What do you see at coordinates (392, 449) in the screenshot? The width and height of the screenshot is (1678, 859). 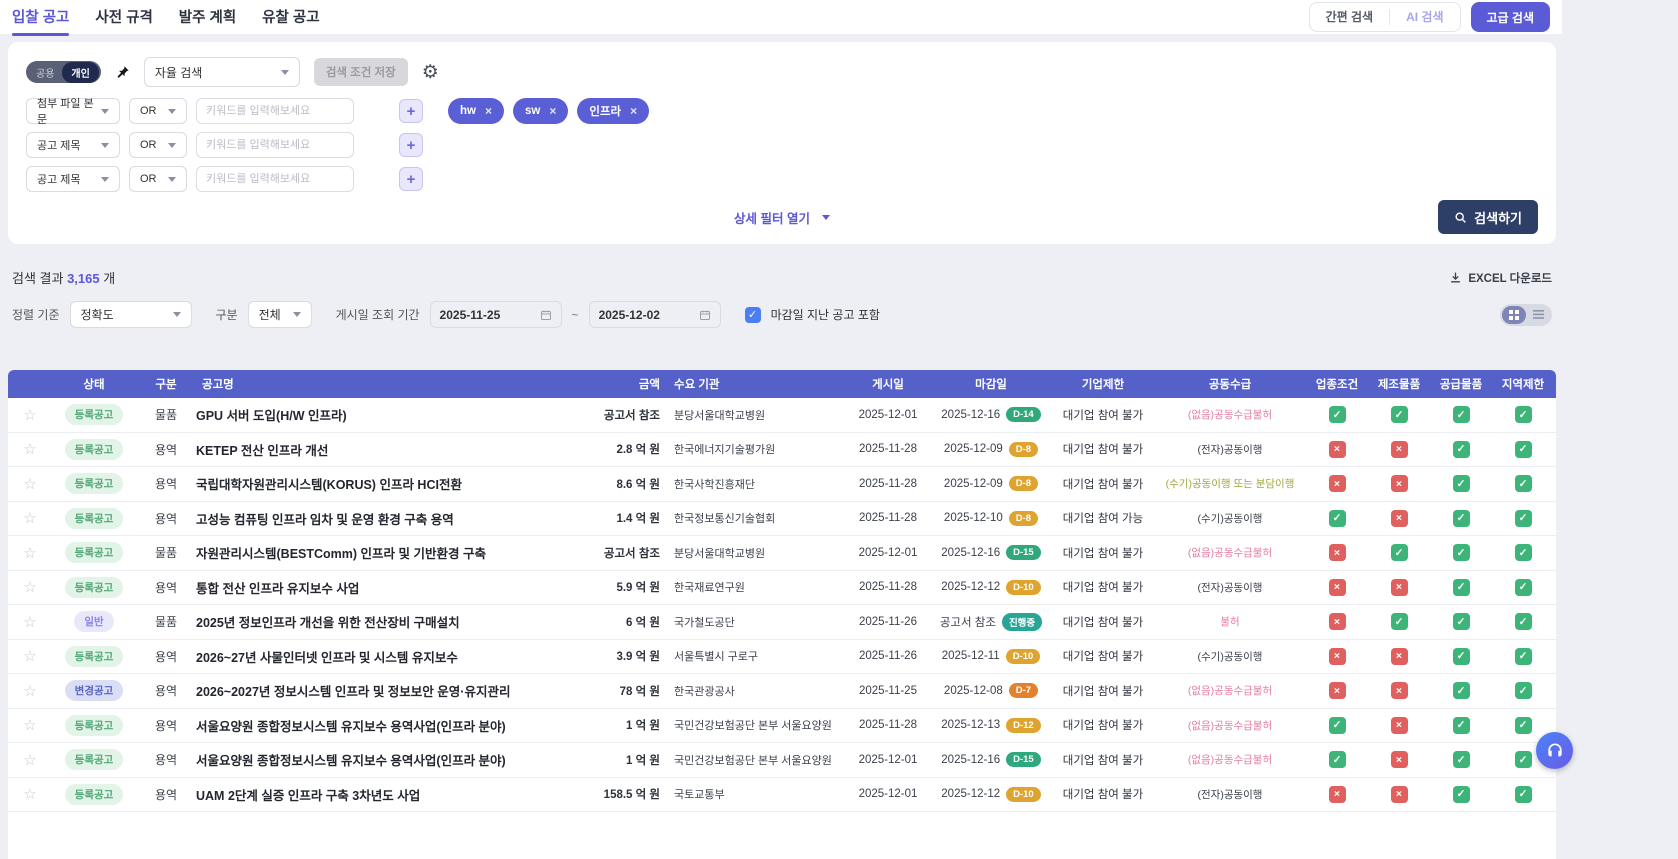 I see `announcement-title: KETEP 전산 인프라 개선` at bounding box center [392, 449].